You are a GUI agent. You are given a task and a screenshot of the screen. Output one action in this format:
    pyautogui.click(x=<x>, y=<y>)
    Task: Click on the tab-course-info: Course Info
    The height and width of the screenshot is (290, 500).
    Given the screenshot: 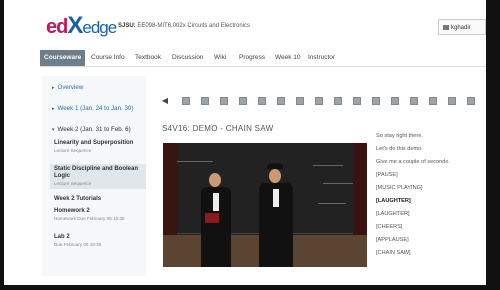 What is the action you would take?
    pyautogui.click(x=108, y=58)
    